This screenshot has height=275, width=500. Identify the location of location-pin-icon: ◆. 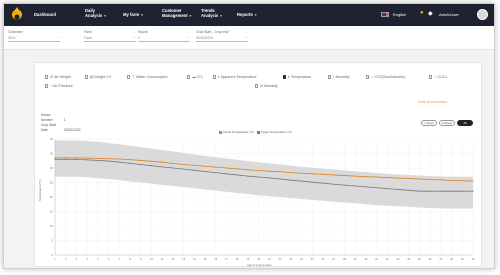
(430, 13).